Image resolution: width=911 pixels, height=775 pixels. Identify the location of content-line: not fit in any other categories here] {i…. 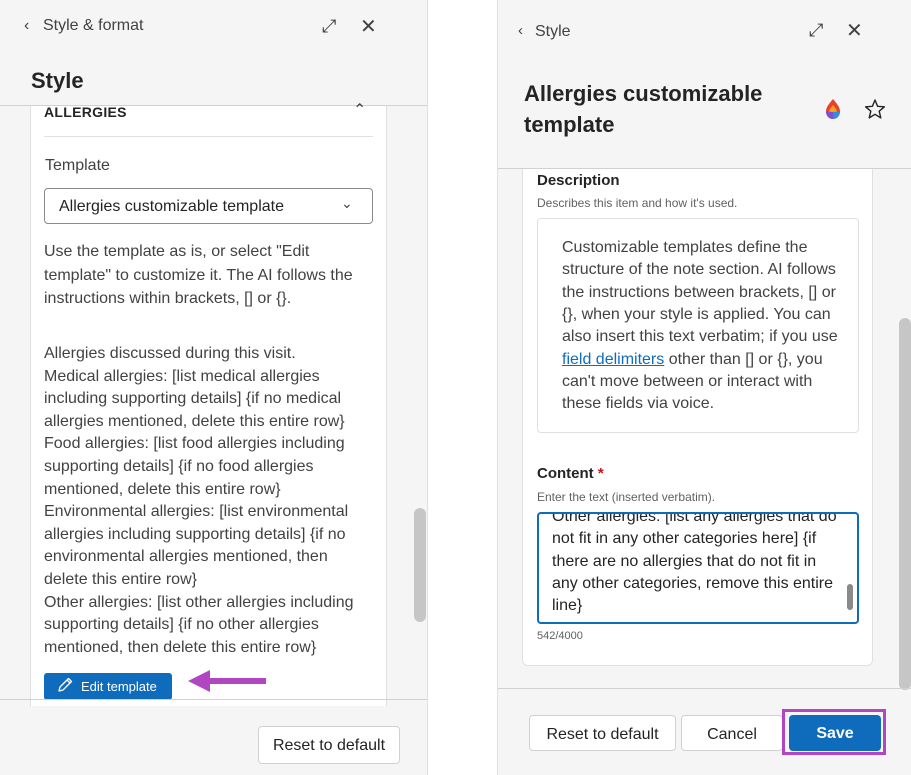
(684, 539).